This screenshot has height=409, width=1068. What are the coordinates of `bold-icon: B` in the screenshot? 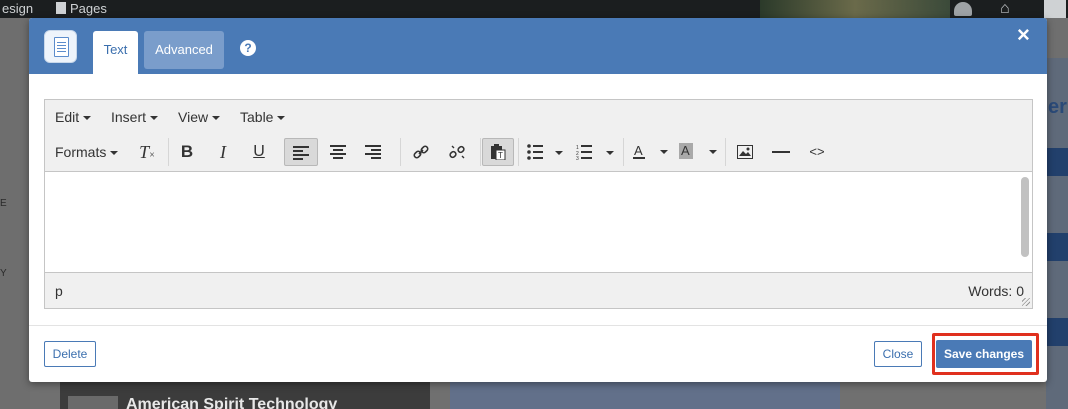 It's located at (187, 152).